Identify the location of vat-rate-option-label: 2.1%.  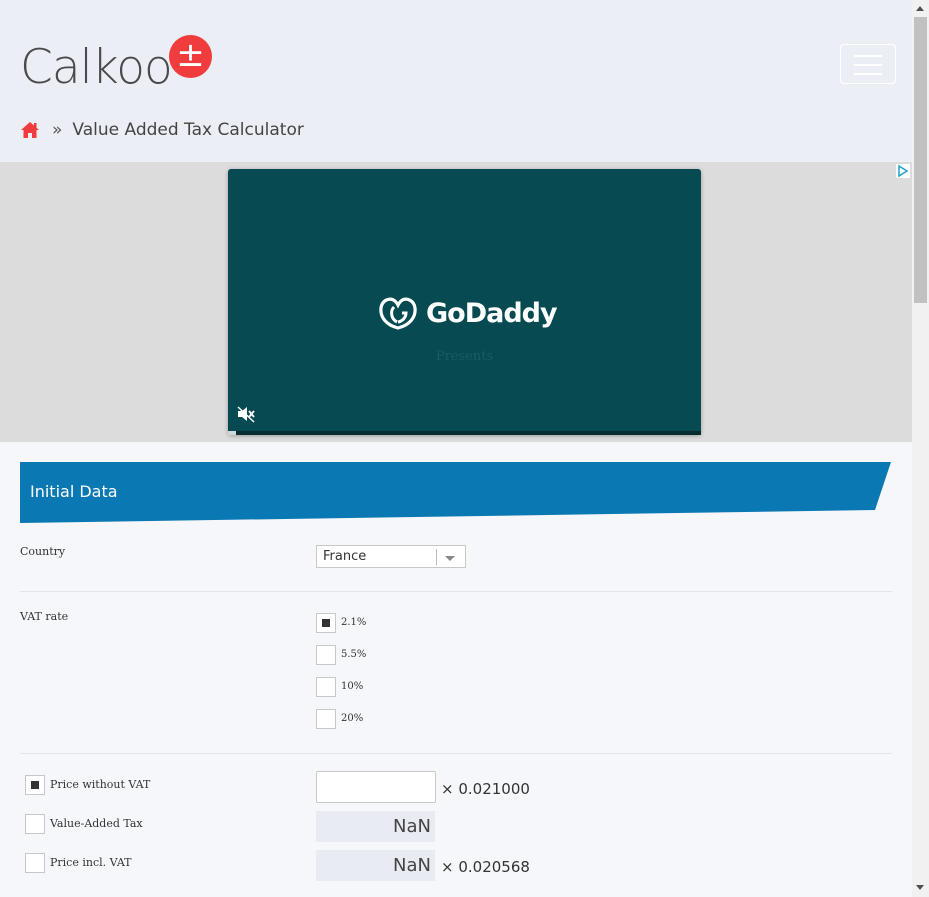
(354, 622).